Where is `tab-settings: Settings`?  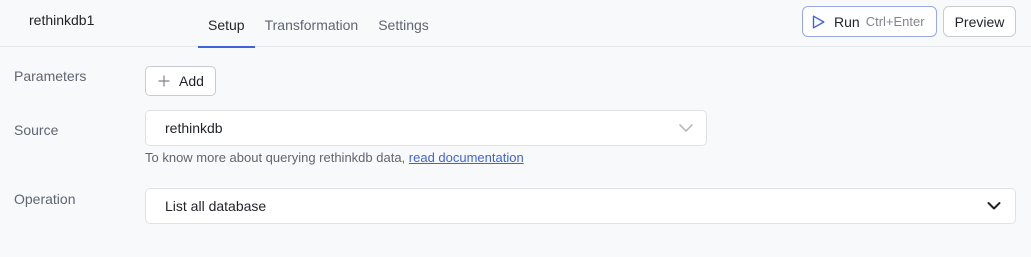 tab-settings: Settings is located at coordinates (403, 23).